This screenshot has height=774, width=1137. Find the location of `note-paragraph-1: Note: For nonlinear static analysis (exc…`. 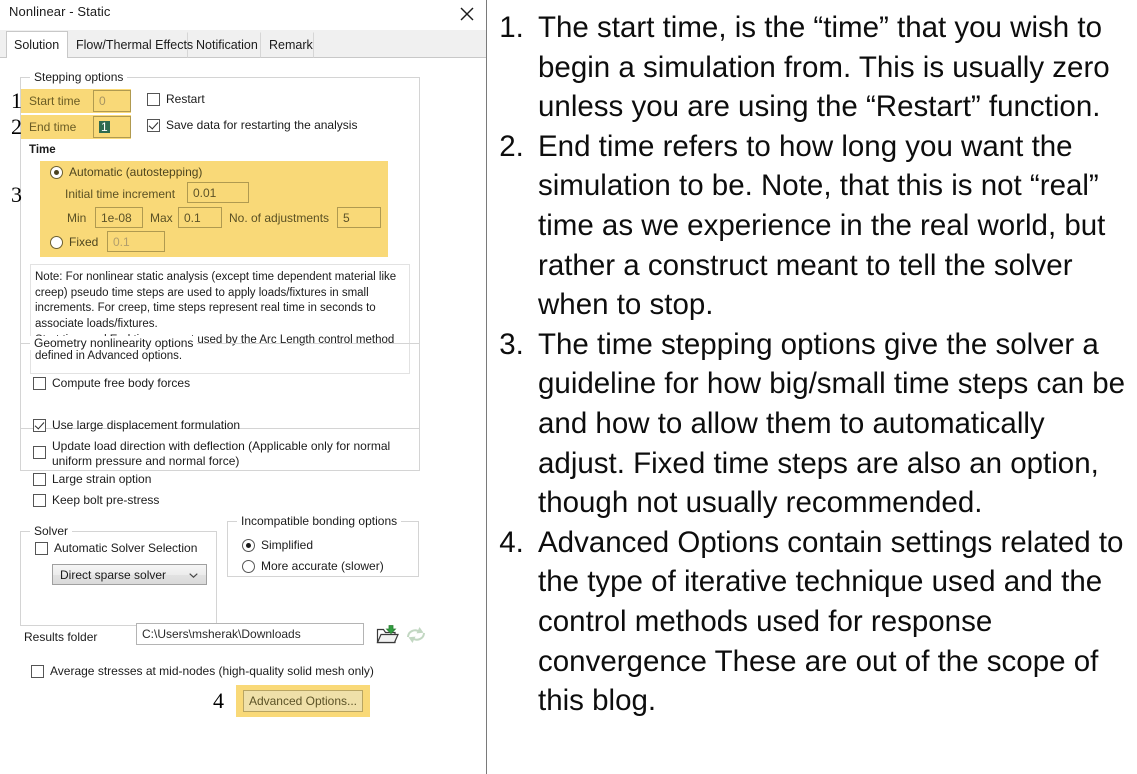

note-paragraph-1: Note: For nonlinear static analysis (exc… is located at coordinates (216, 300).